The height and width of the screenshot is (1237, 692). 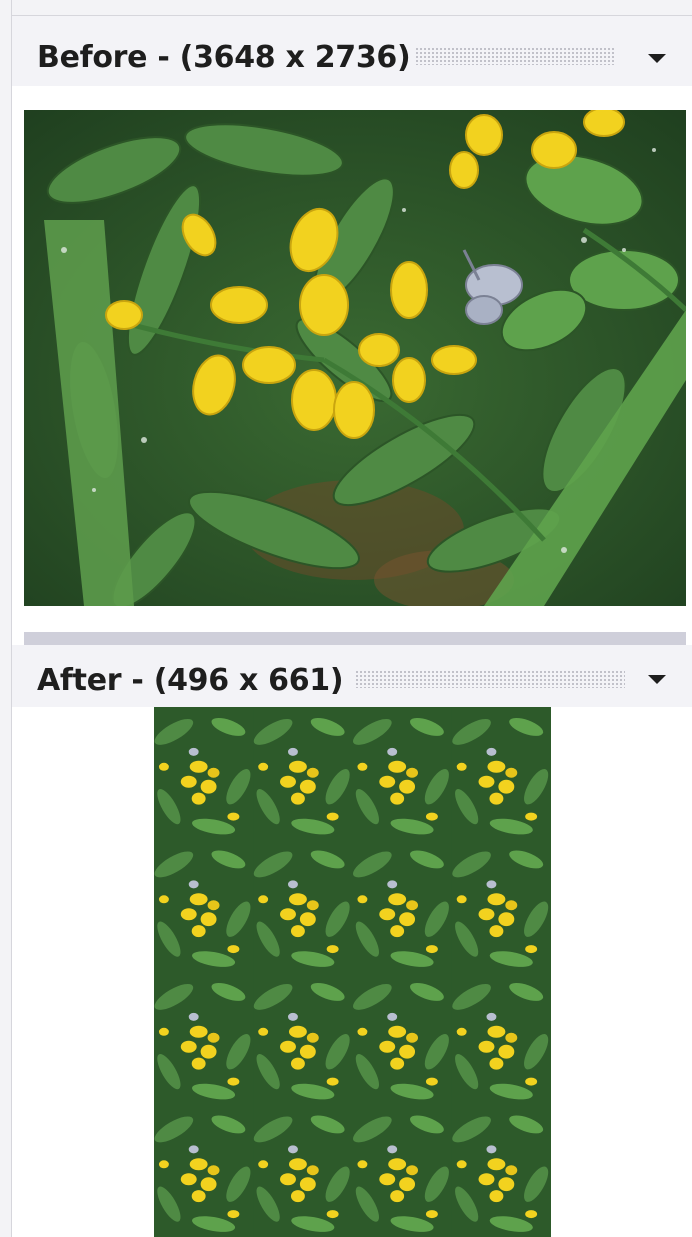 What do you see at coordinates (355, 638) in the screenshot?
I see `pane-splitter` at bounding box center [355, 638].